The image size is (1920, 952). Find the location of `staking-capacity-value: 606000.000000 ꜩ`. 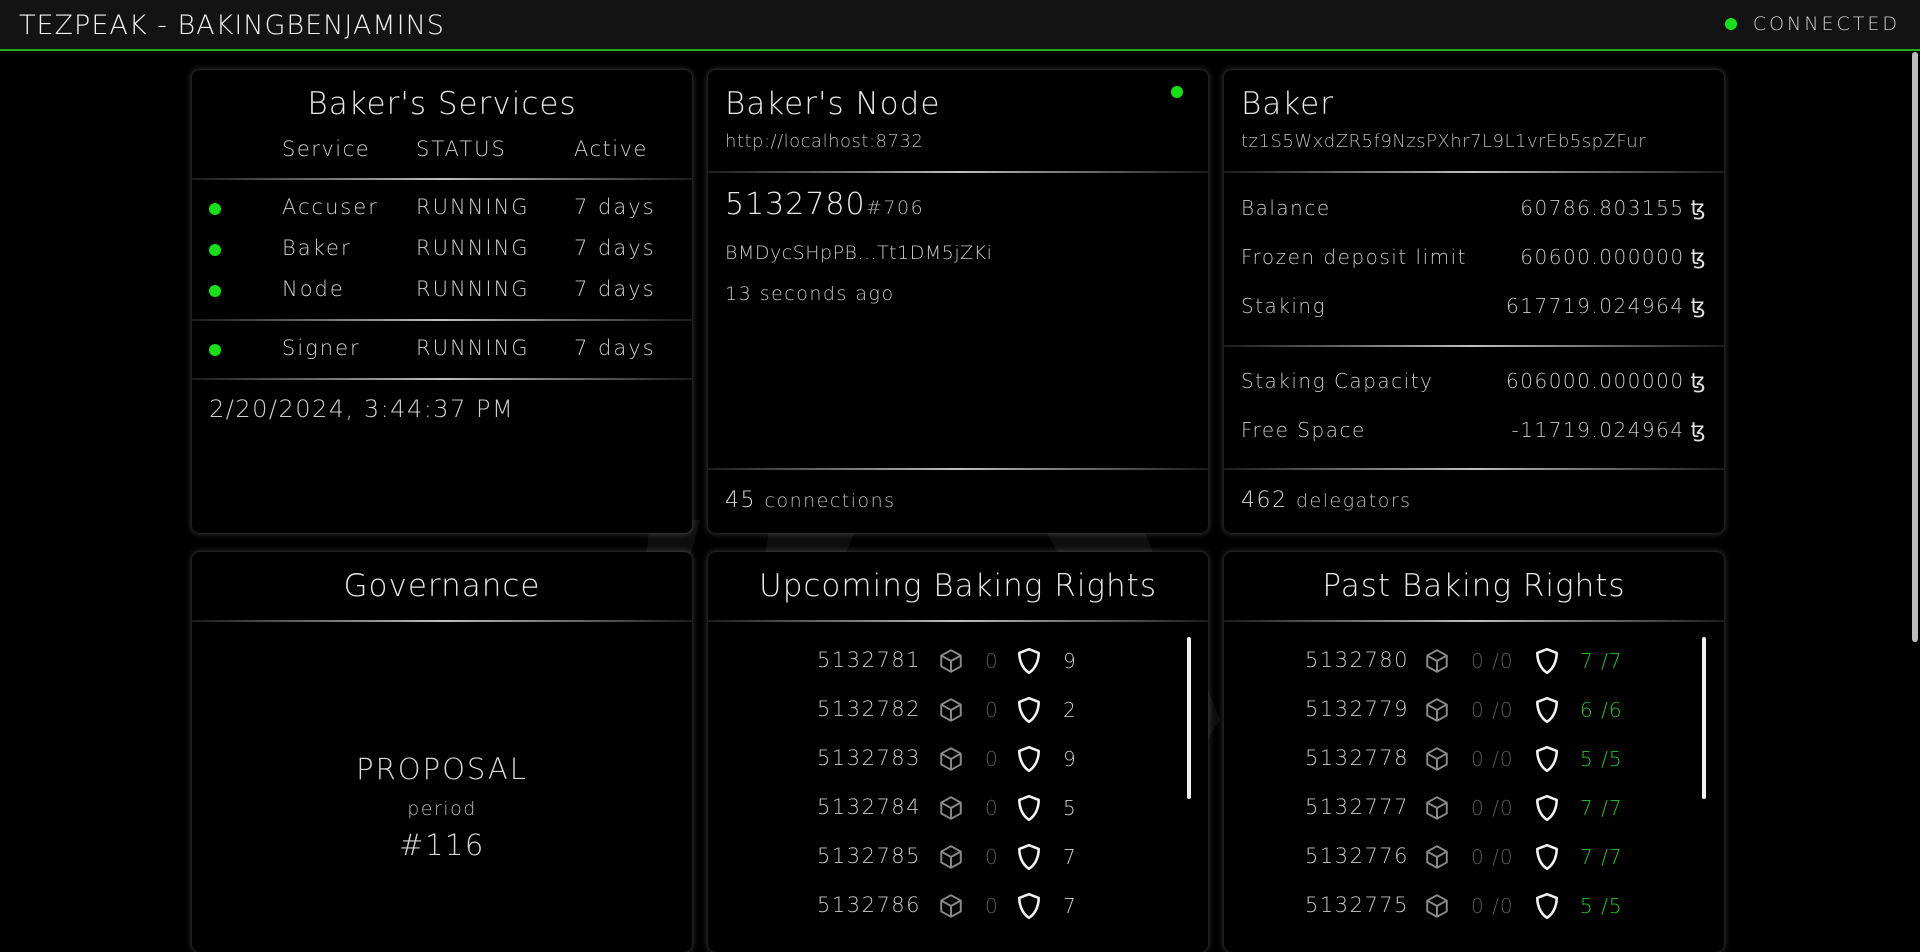

staking-capacity-value: 606000.000000 ꜩ is located at coordinates (1606, 381).